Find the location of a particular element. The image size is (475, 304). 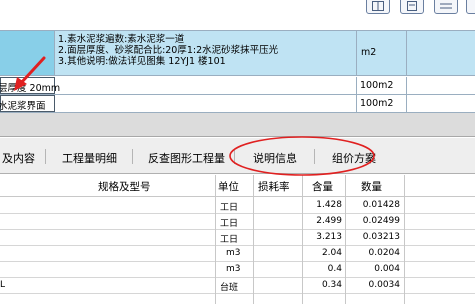

red-circle-annotation is located at coordinates (302, 156).